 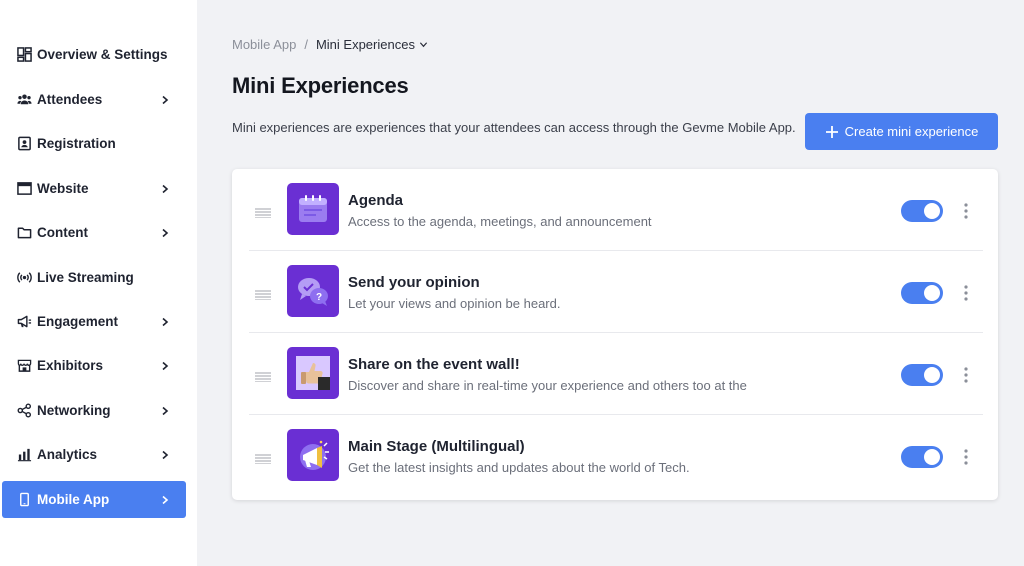 I want to click on store-icon, so click(x=24, y=365).